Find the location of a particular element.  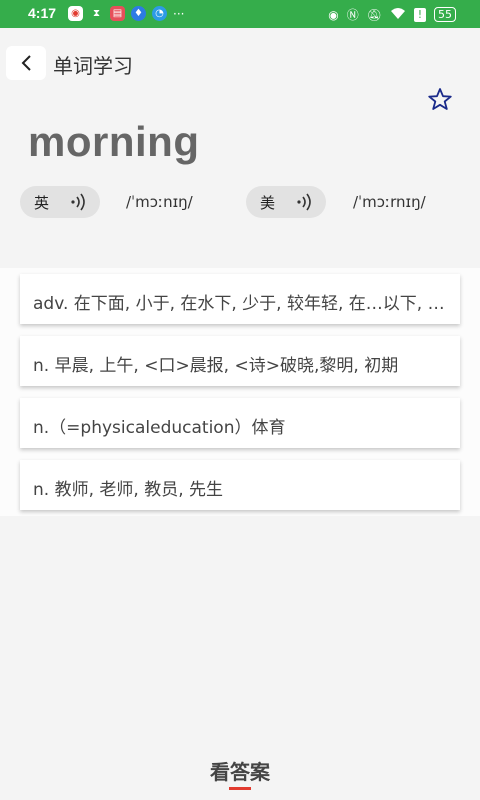

star-outline-icon is located at coordinates (440, 99).